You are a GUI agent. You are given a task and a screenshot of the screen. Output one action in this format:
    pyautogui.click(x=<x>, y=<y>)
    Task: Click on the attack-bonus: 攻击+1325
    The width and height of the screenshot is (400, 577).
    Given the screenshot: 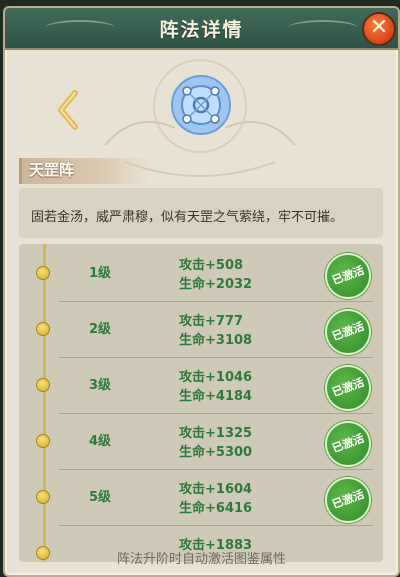 What is the action you would take?
    pyautogui.click(x=216, y=433)
    